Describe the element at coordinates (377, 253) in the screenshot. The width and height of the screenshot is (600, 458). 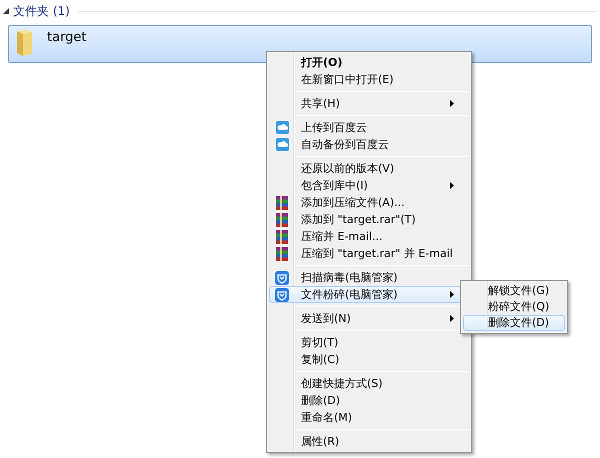
I see `menu-item-label: 压缩到 "target.rar" 并 E-mail` at that location.